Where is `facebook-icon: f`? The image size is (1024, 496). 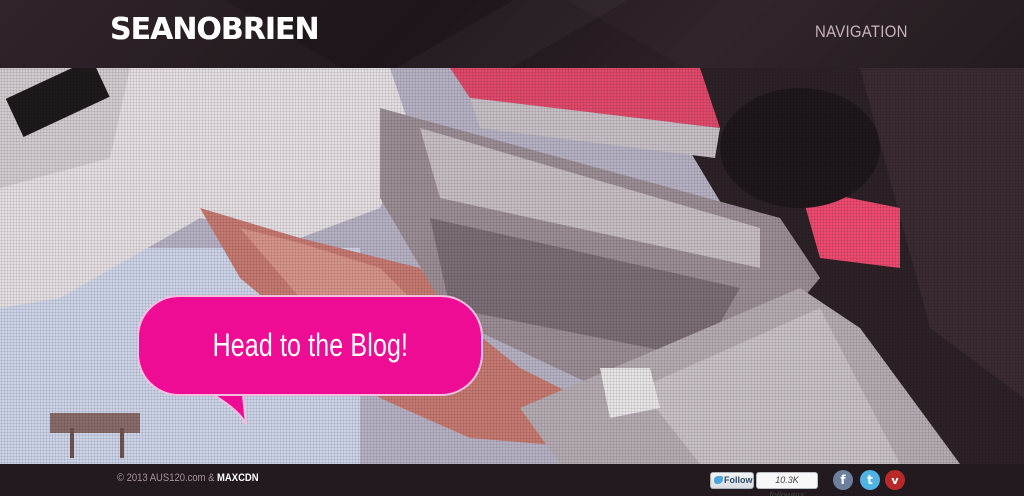
facebook-icon: f is located at coordinates (843, 480).